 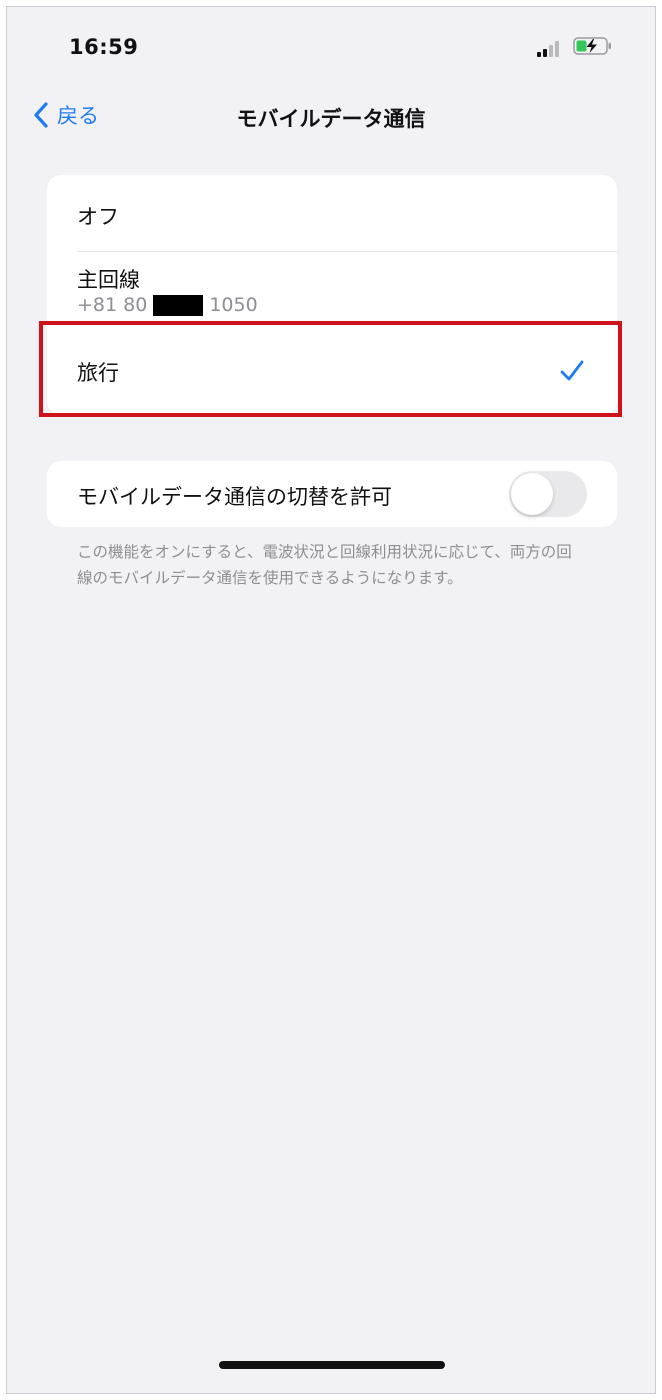 I want to click on home-indicator, so click(x=332, y=1365).